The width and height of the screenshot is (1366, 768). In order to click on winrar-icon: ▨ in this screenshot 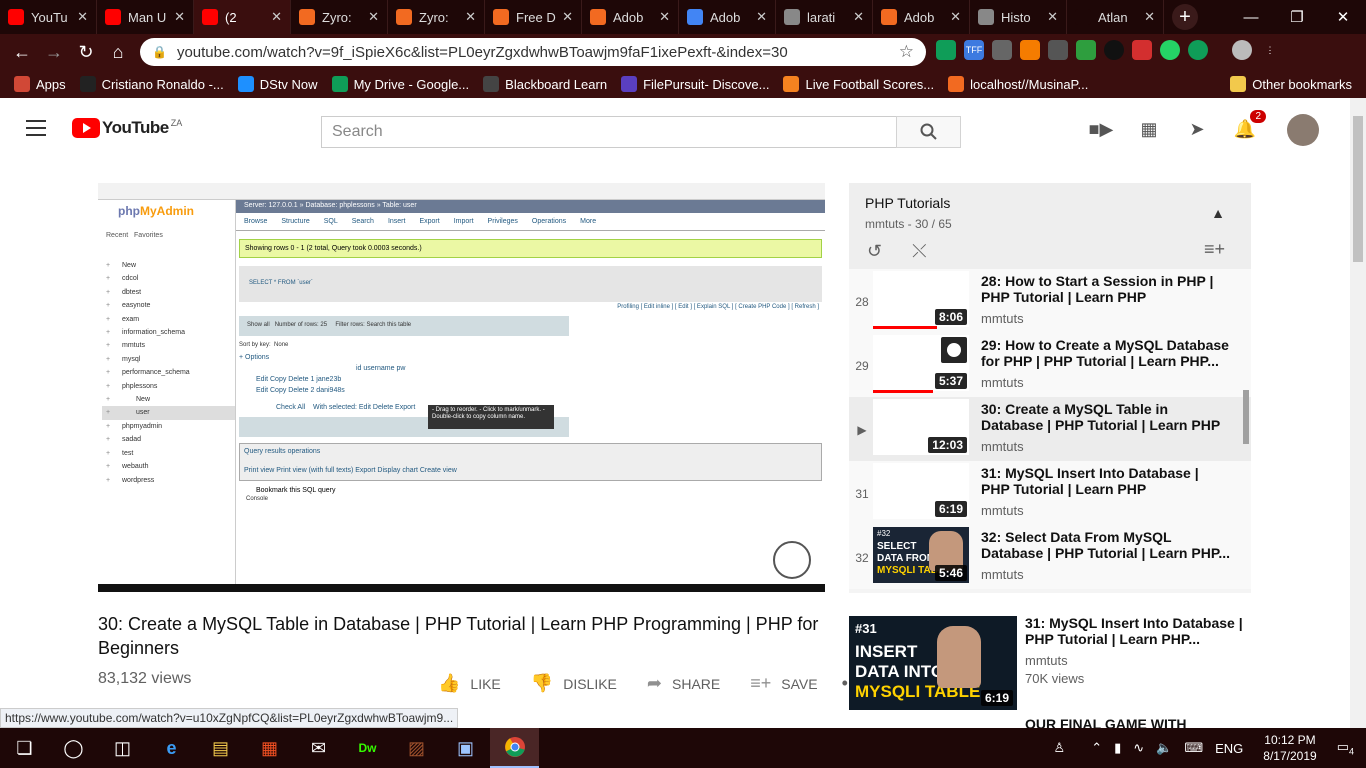, I will do `click(416, 748)`.